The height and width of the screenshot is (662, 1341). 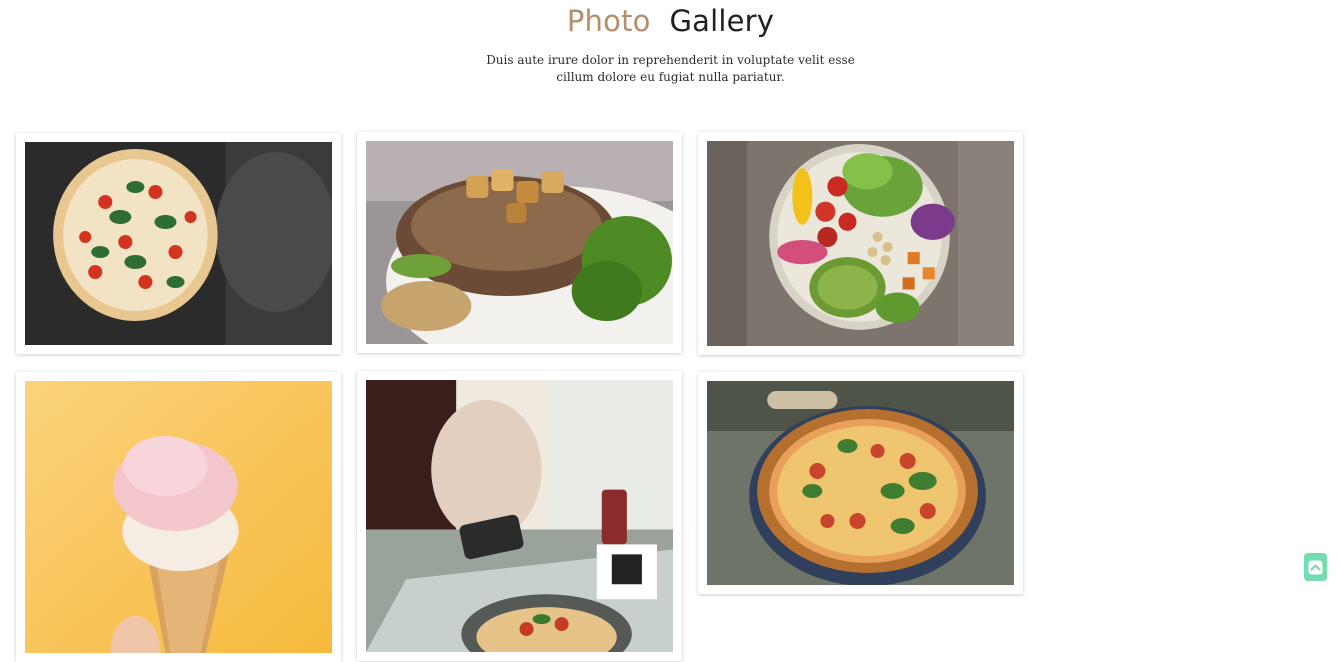 What do you see at coordinates (722, 21) in the screenshot?
I see `title-rest: Gallery` at bounding box center [722, 21].